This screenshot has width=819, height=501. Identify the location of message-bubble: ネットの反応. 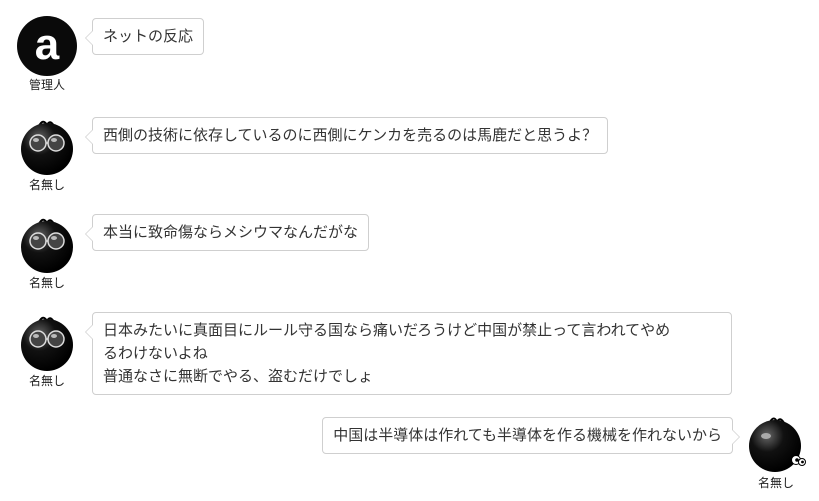
(144, 36).